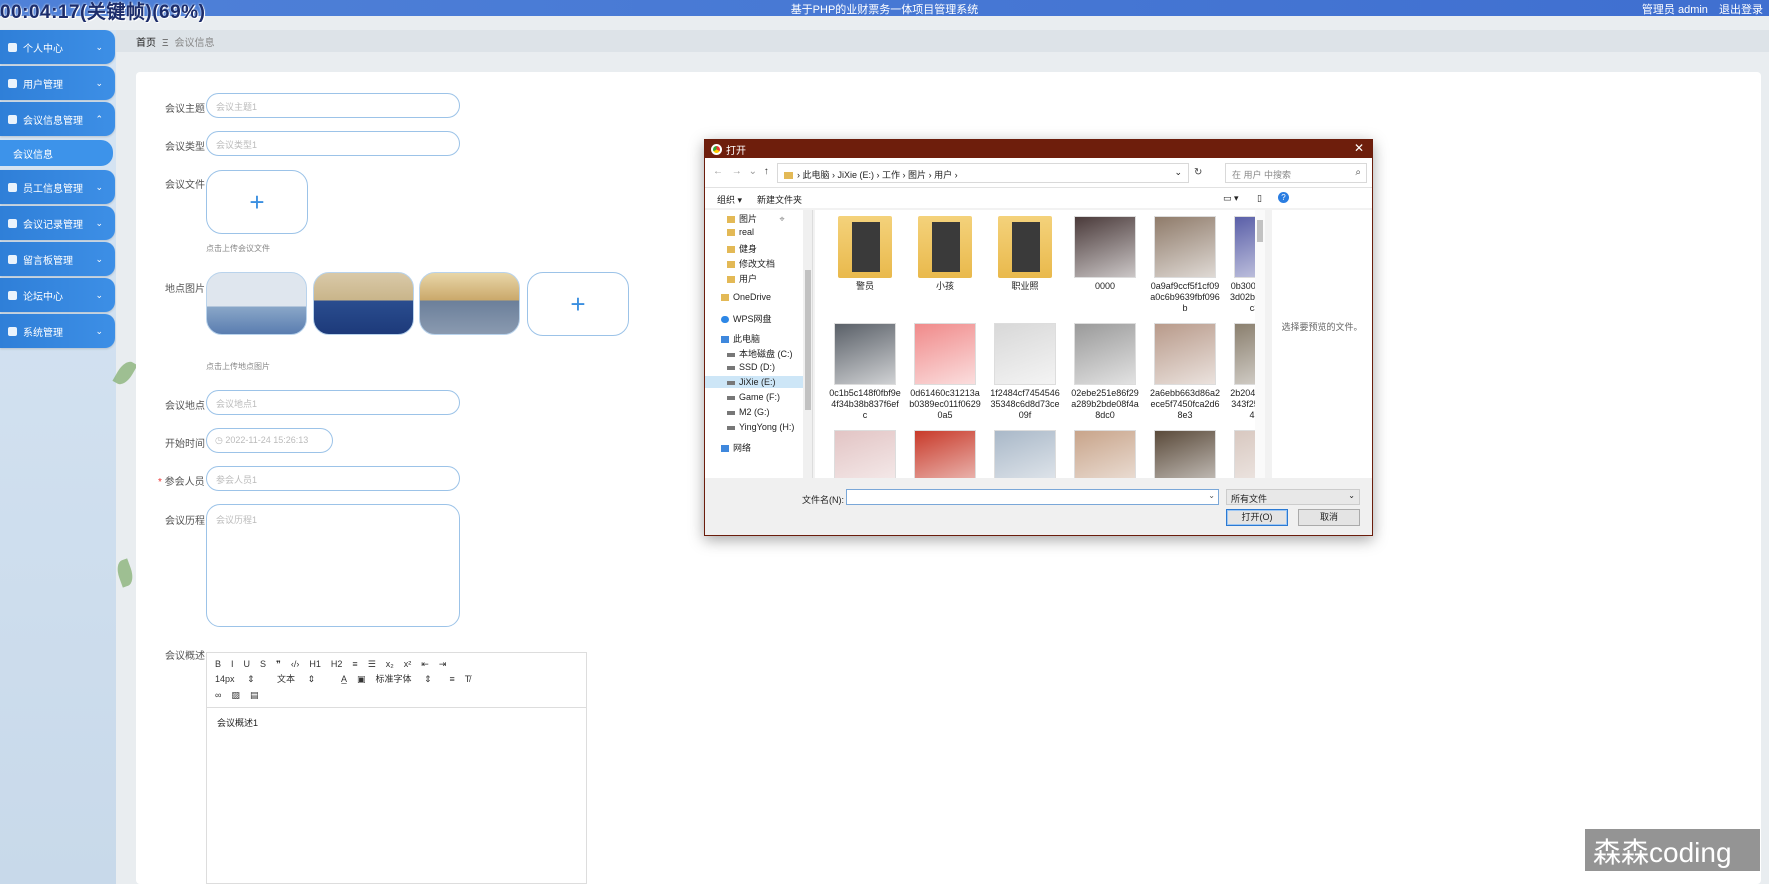  I want to click on organize-menu: 组织 ▾, so click(729, 199).